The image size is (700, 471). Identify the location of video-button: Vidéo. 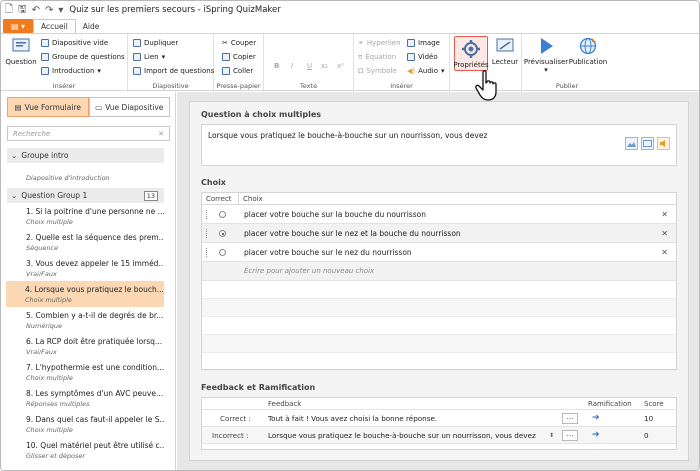
(422, 57).